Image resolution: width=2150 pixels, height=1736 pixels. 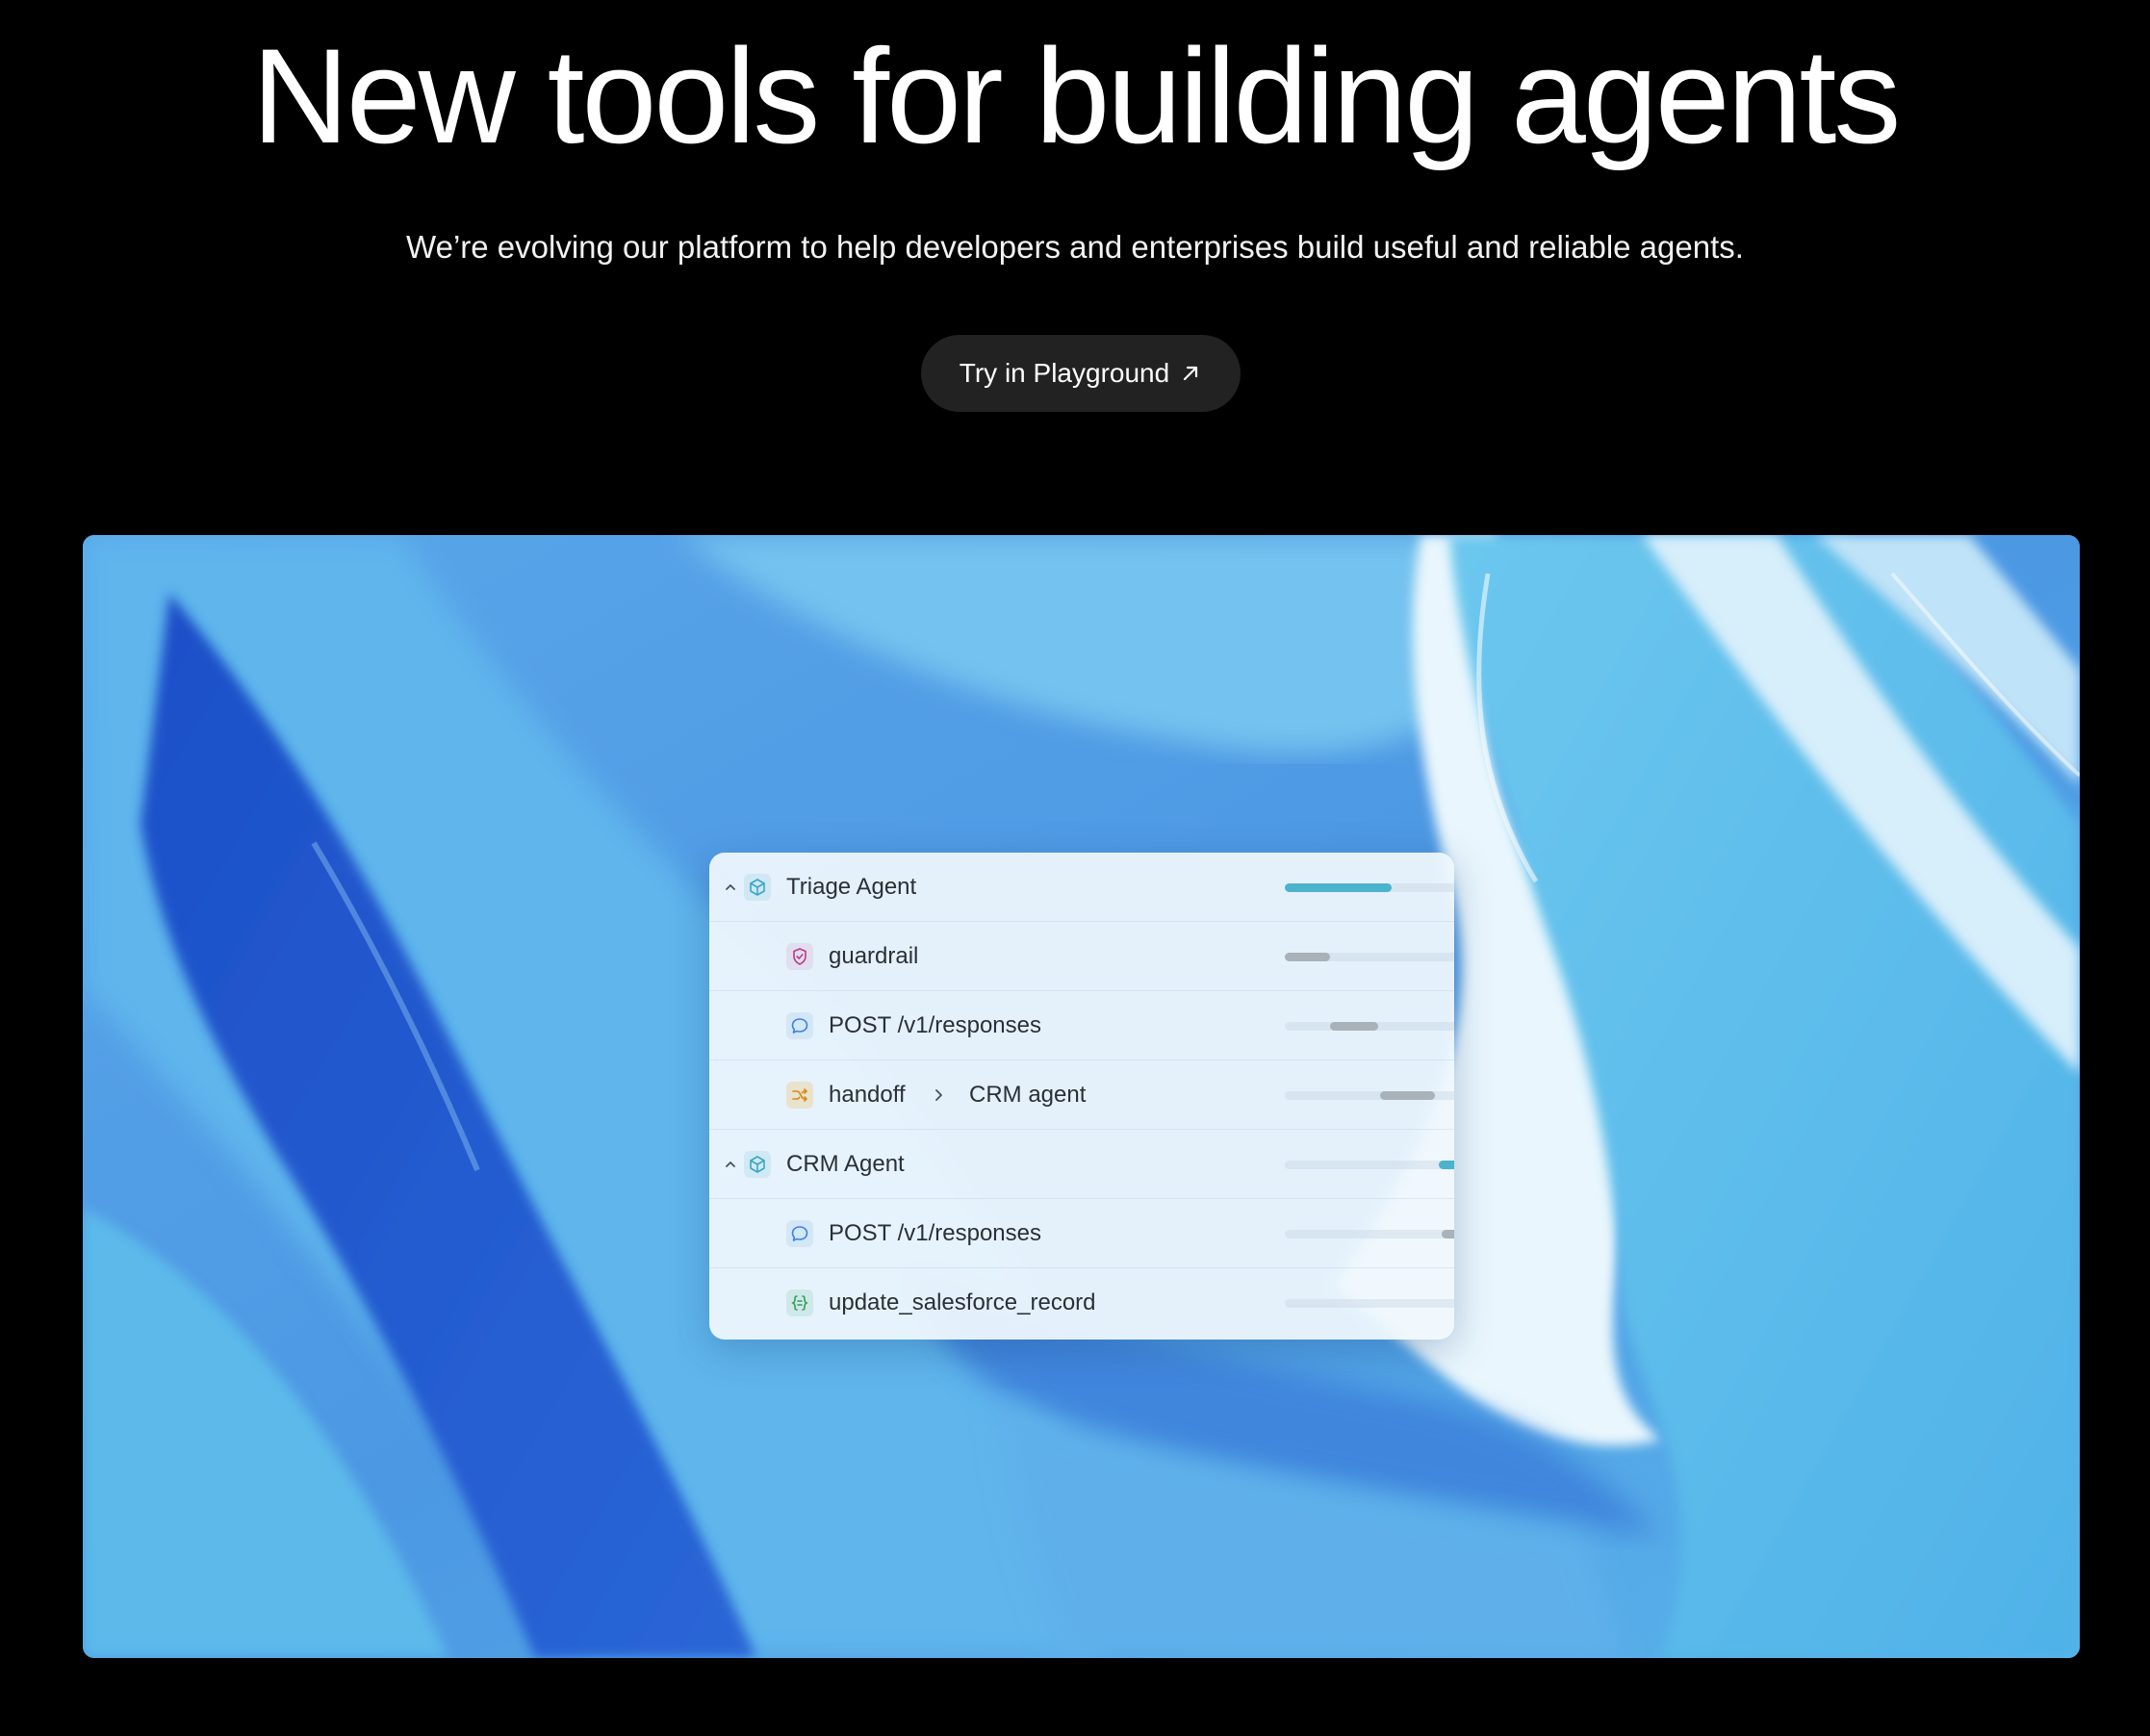 What do you see at coordinates (1064, 373) in the screenshot?
I see `try-in-playground-label: Try in Playground` at bounding box center [1064, 373].